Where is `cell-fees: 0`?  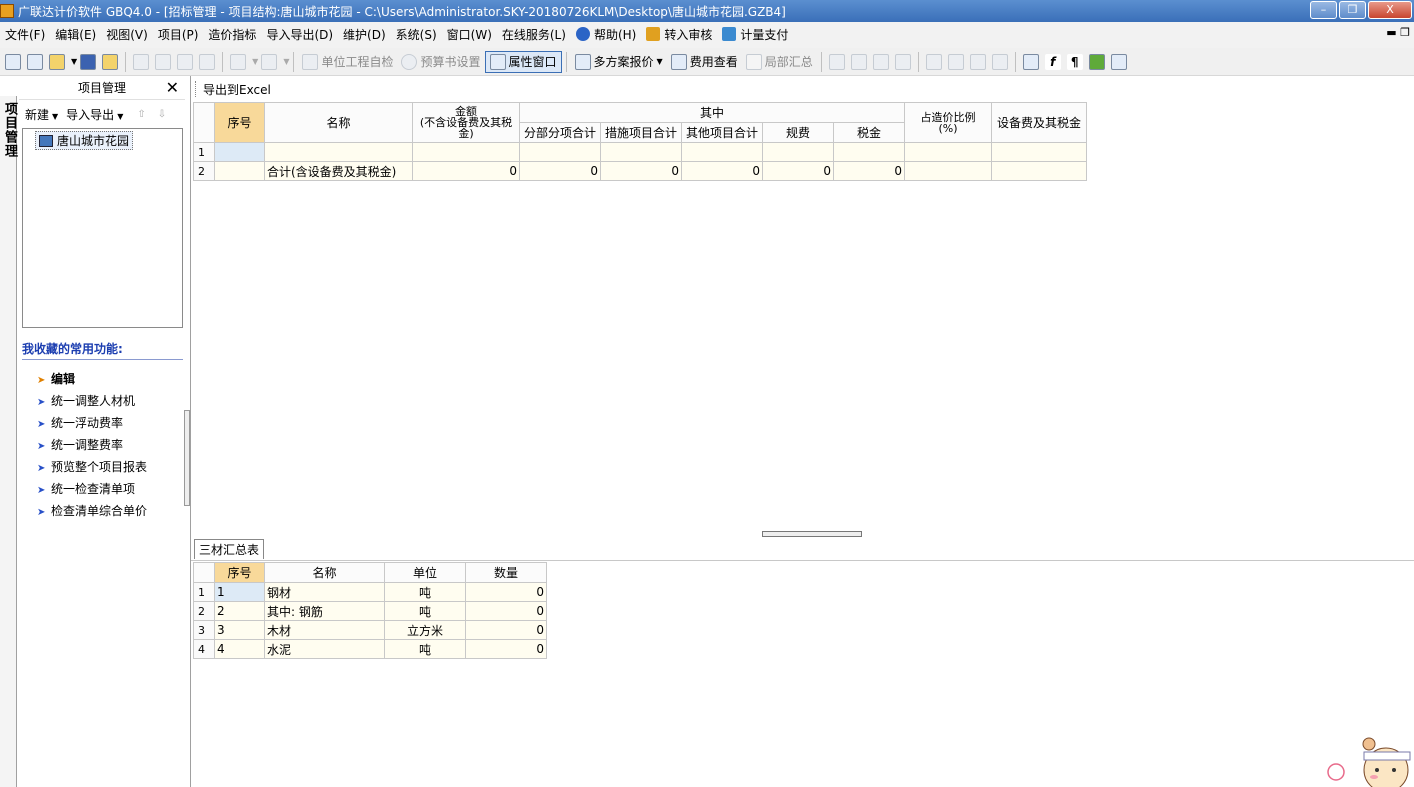 cell-fees: 0 is located at coordinates (798, 171).